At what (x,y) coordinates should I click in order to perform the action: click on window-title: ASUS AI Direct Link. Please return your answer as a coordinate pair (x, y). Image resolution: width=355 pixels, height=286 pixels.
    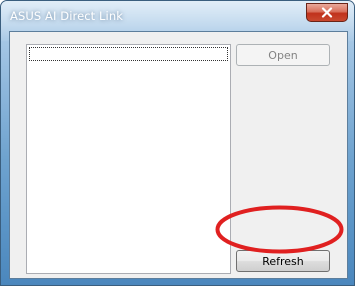
    Looking at the image, I should click on (66, 16).